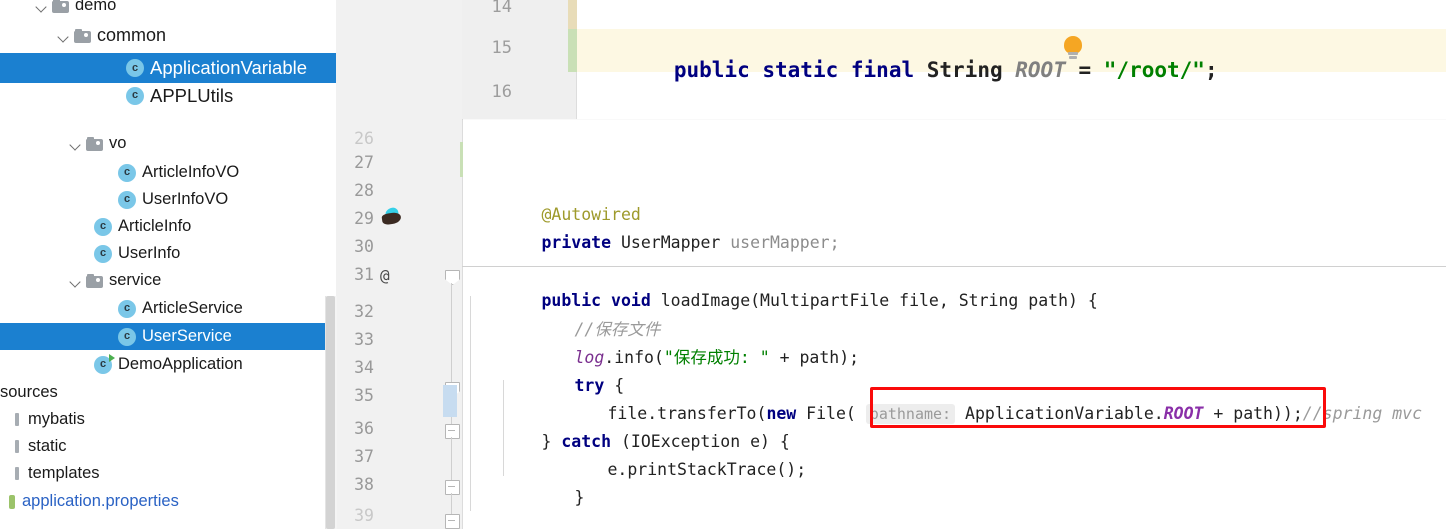  I want to click on tree-item-label: UserService, so click(187, 336).